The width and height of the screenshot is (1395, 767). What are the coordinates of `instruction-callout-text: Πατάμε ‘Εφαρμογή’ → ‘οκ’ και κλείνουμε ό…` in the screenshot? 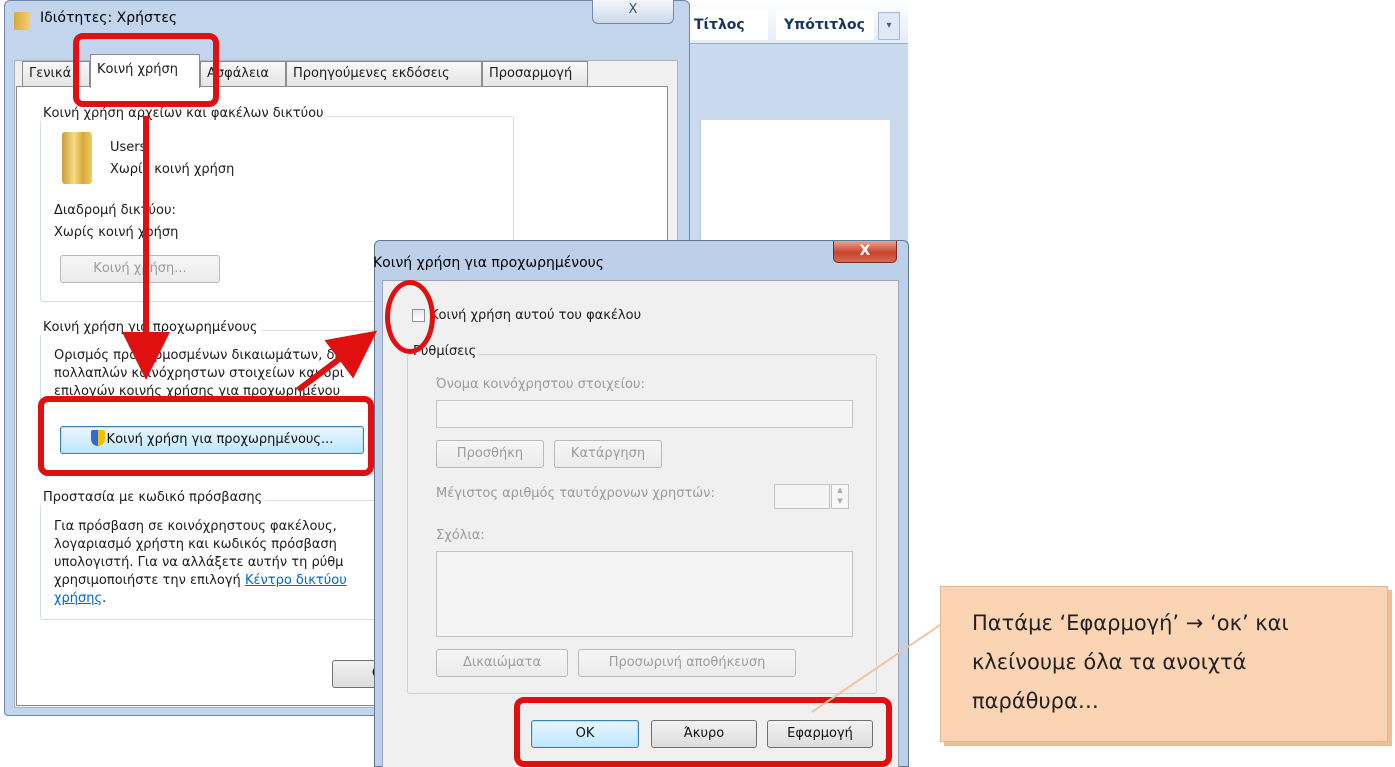 It's located at (1130, 662).